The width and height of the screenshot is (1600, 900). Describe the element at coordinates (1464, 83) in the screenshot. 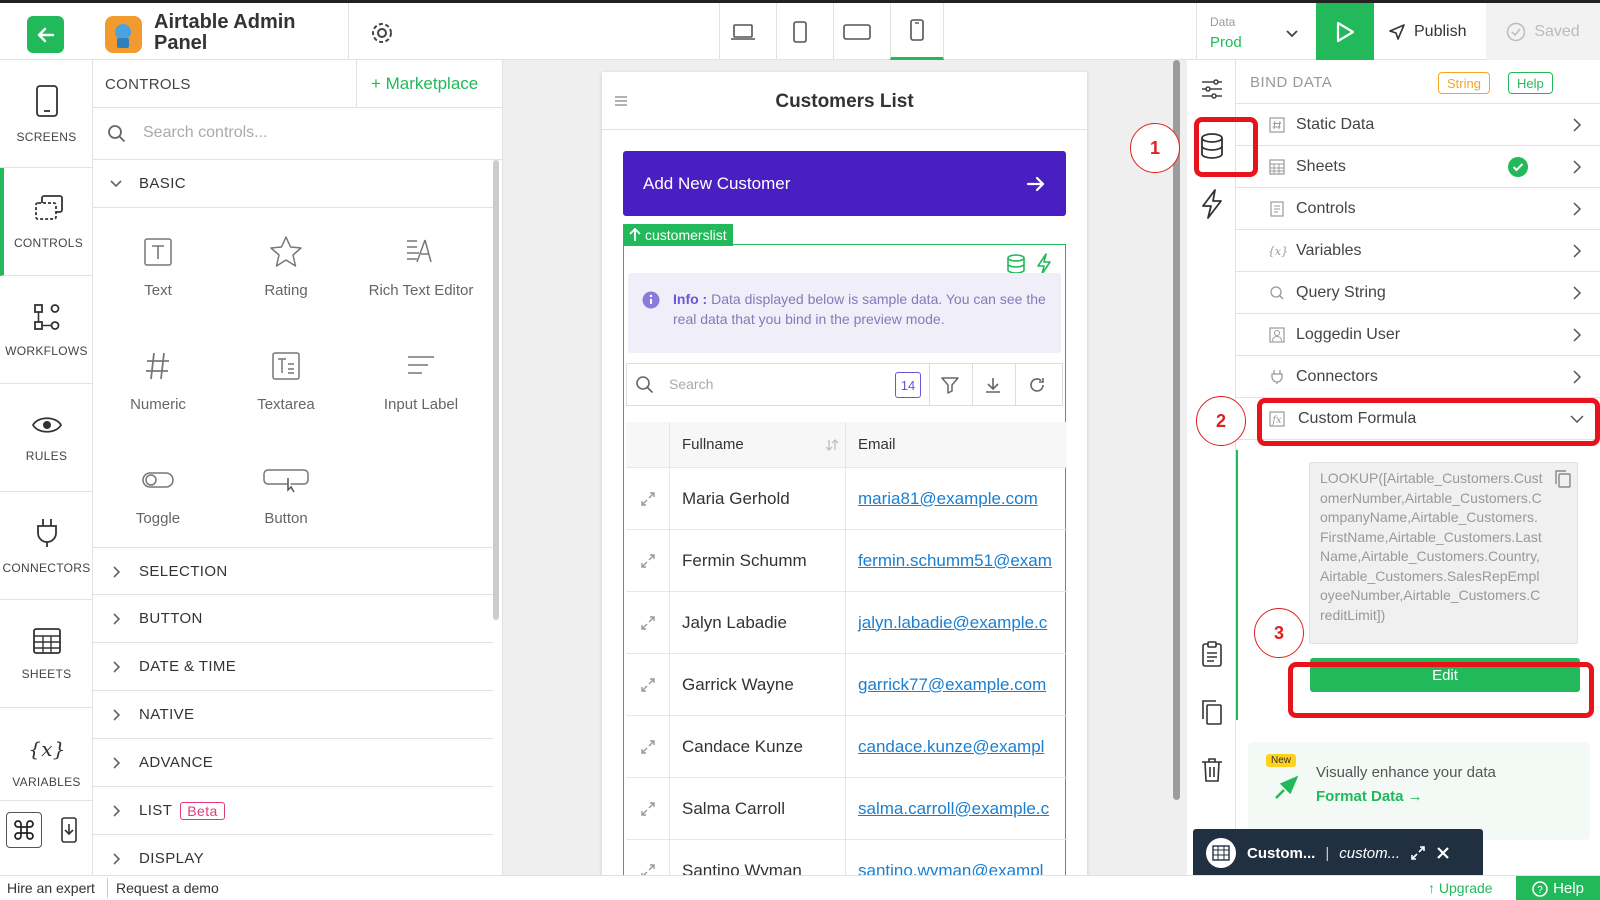

I see `type-badge: String` at that location.